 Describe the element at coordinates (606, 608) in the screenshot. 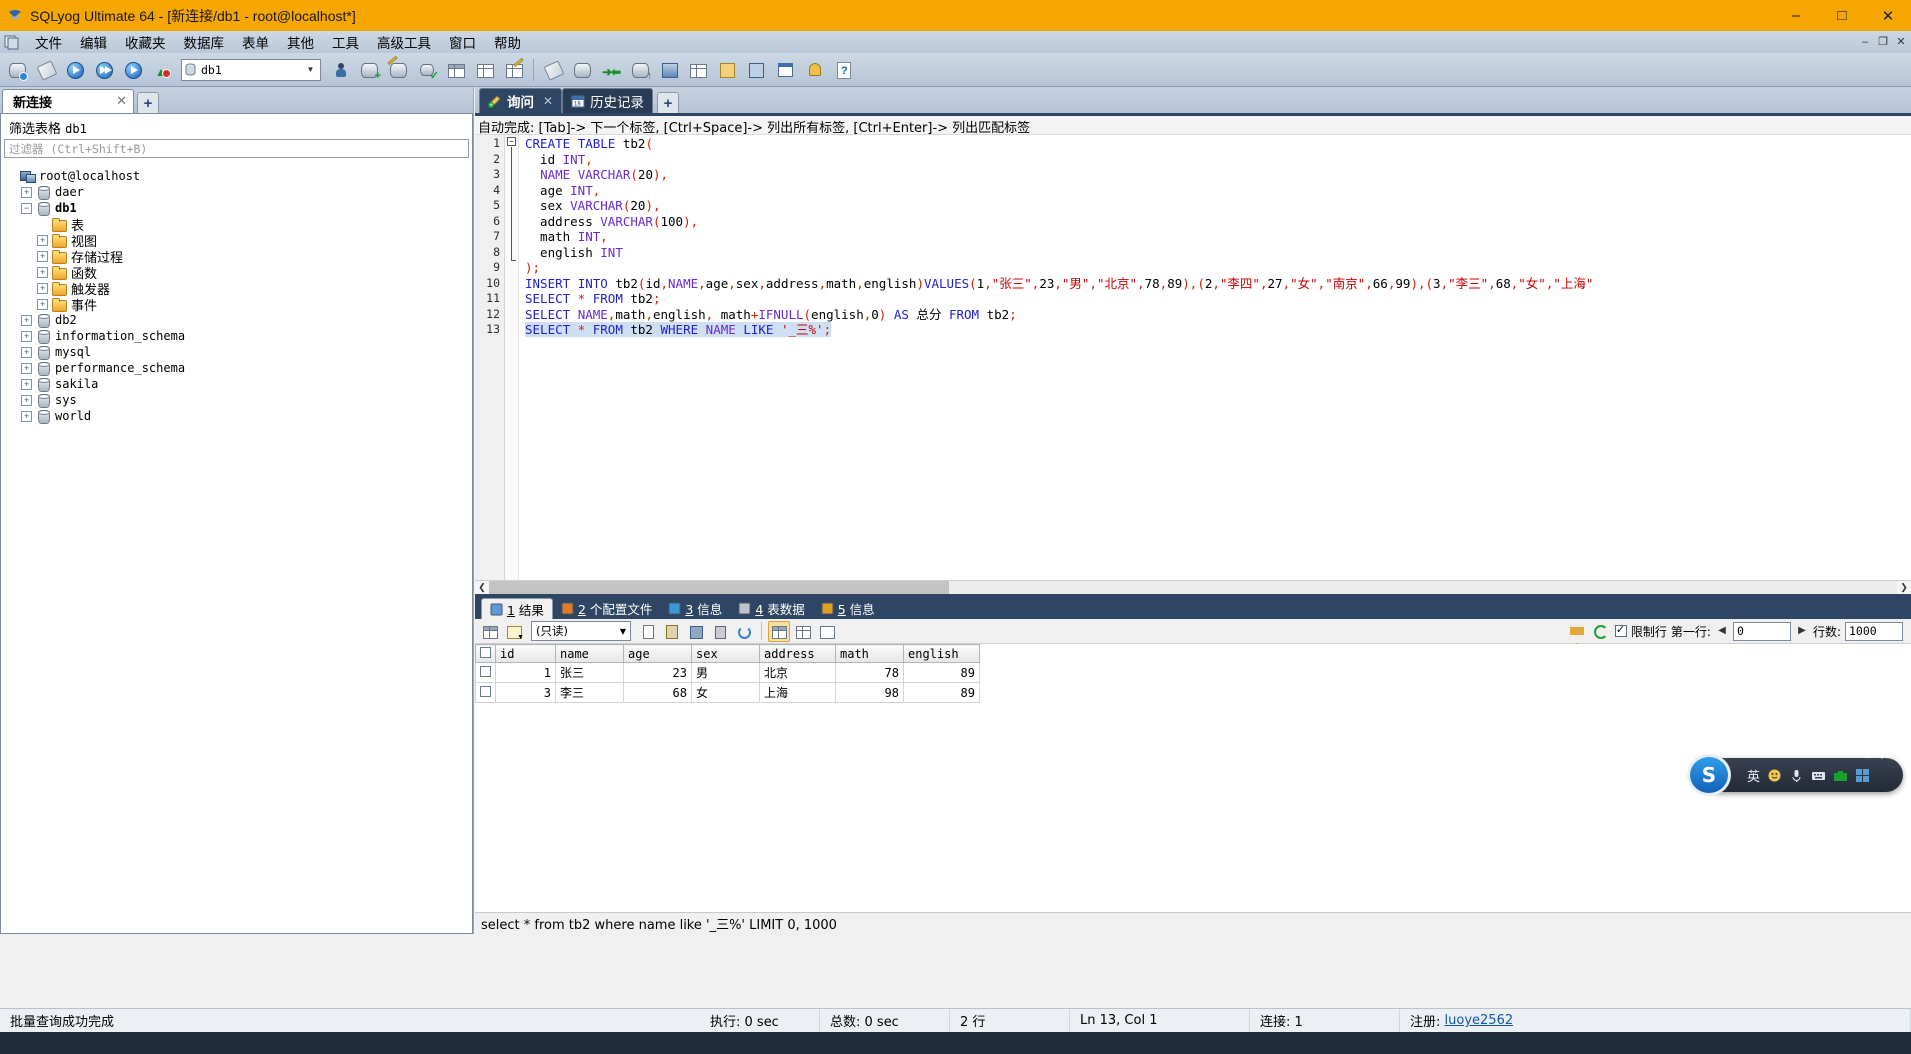

I see `results-tab-2: 2 个配置文件` at that location.